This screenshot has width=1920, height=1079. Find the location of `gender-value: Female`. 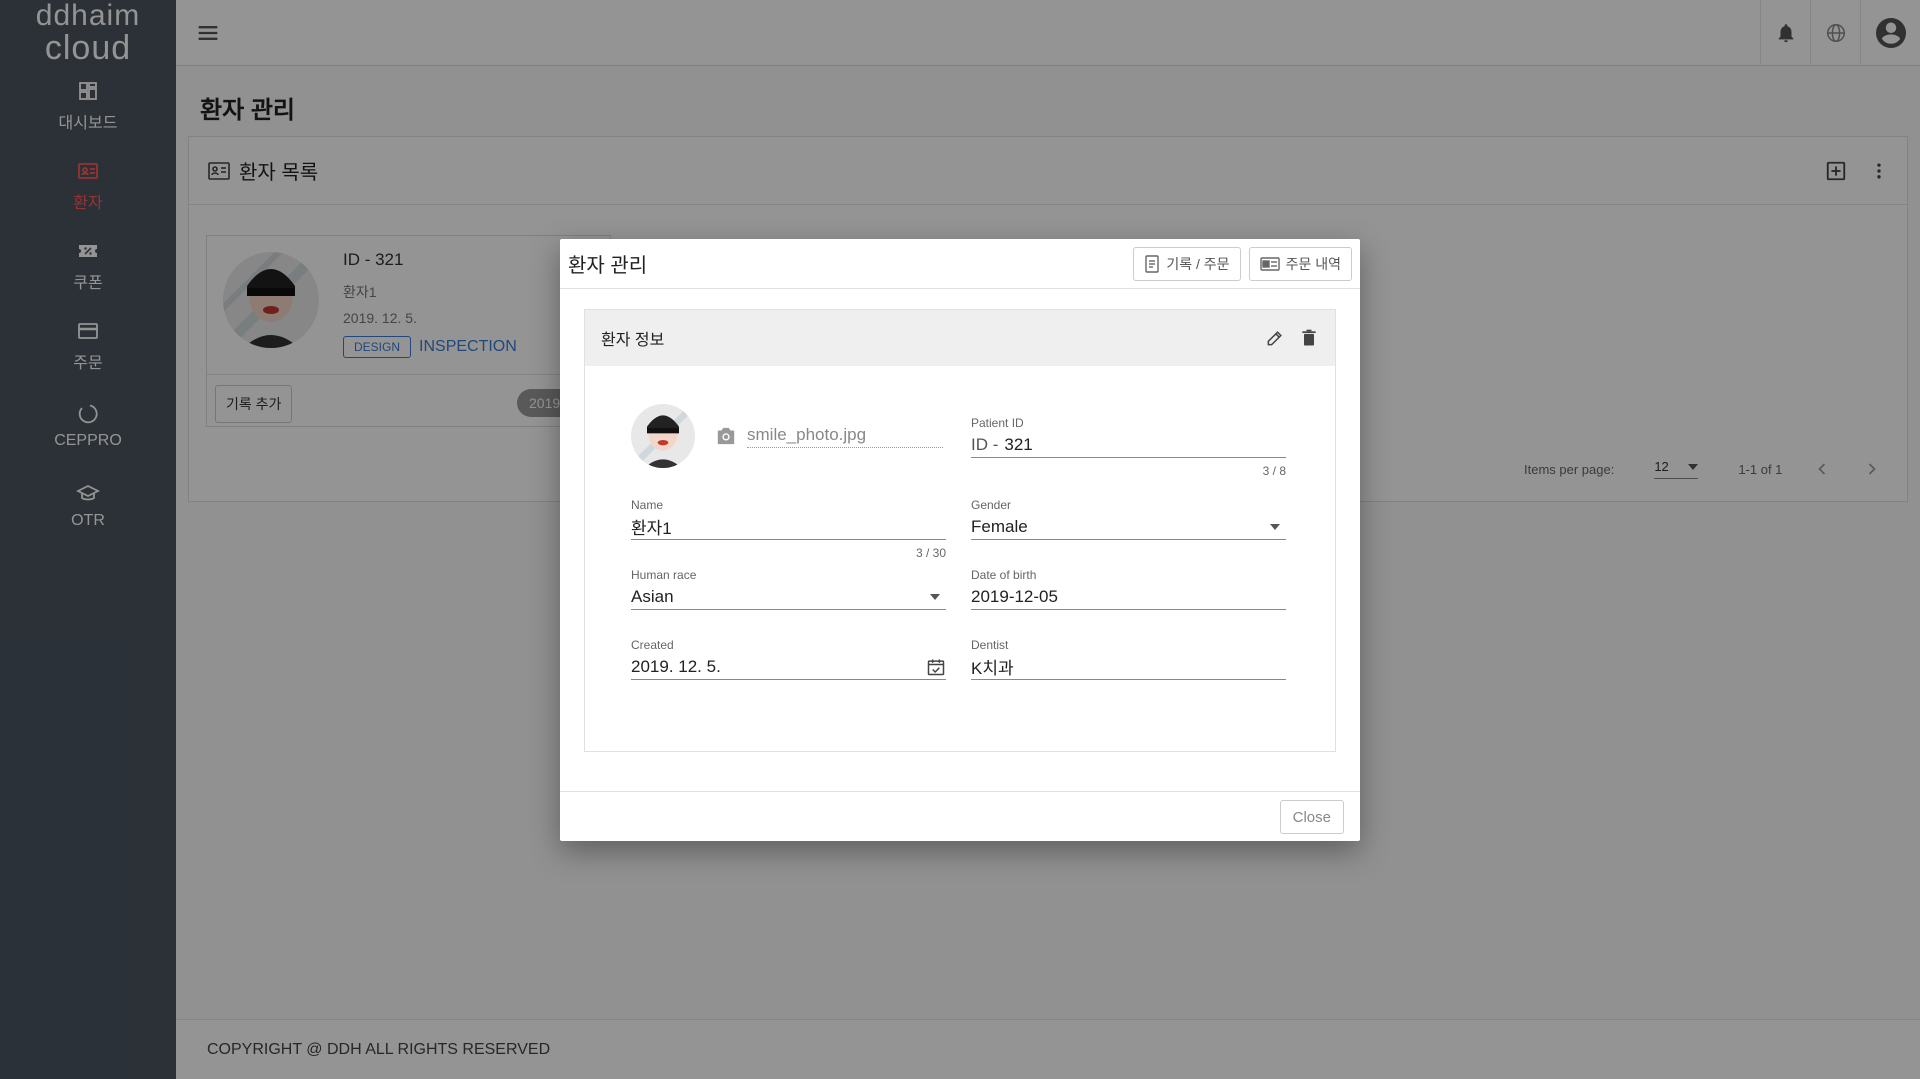

gender-value: Female is located at coordinates (999, 526).